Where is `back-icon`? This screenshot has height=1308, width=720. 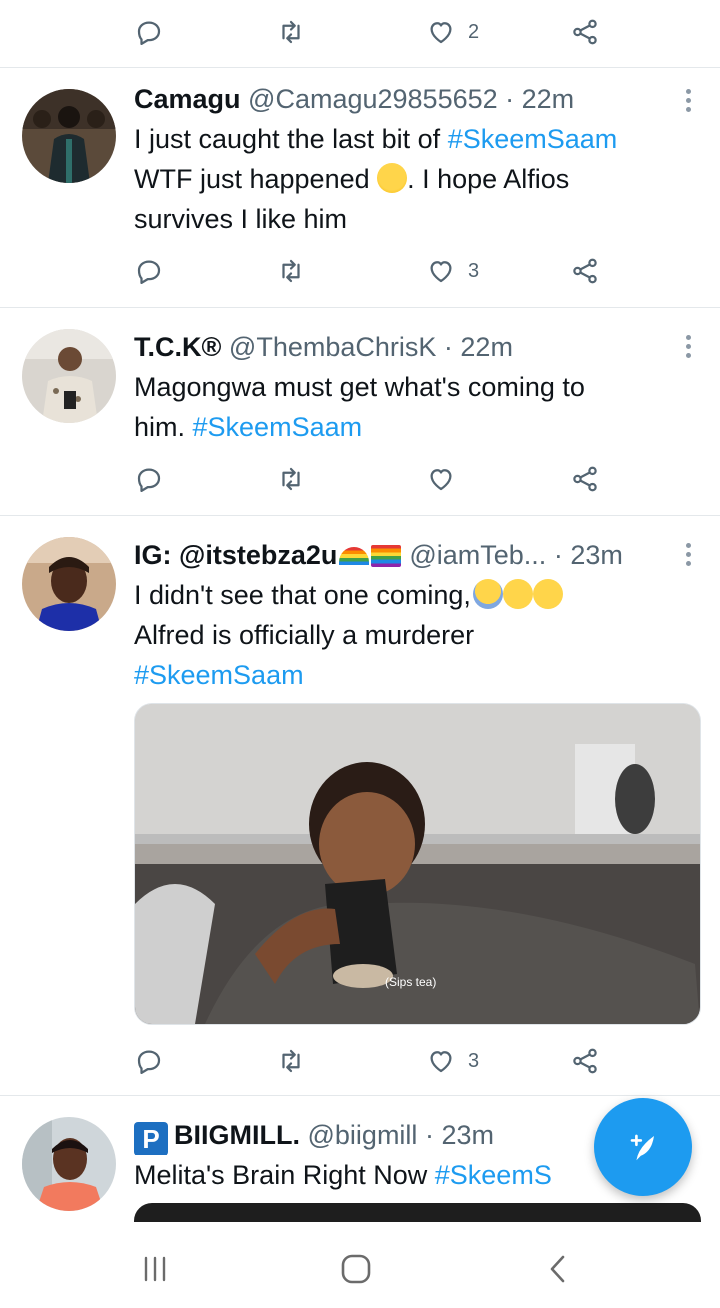
back-icon is located at coordinates (559, 1269).